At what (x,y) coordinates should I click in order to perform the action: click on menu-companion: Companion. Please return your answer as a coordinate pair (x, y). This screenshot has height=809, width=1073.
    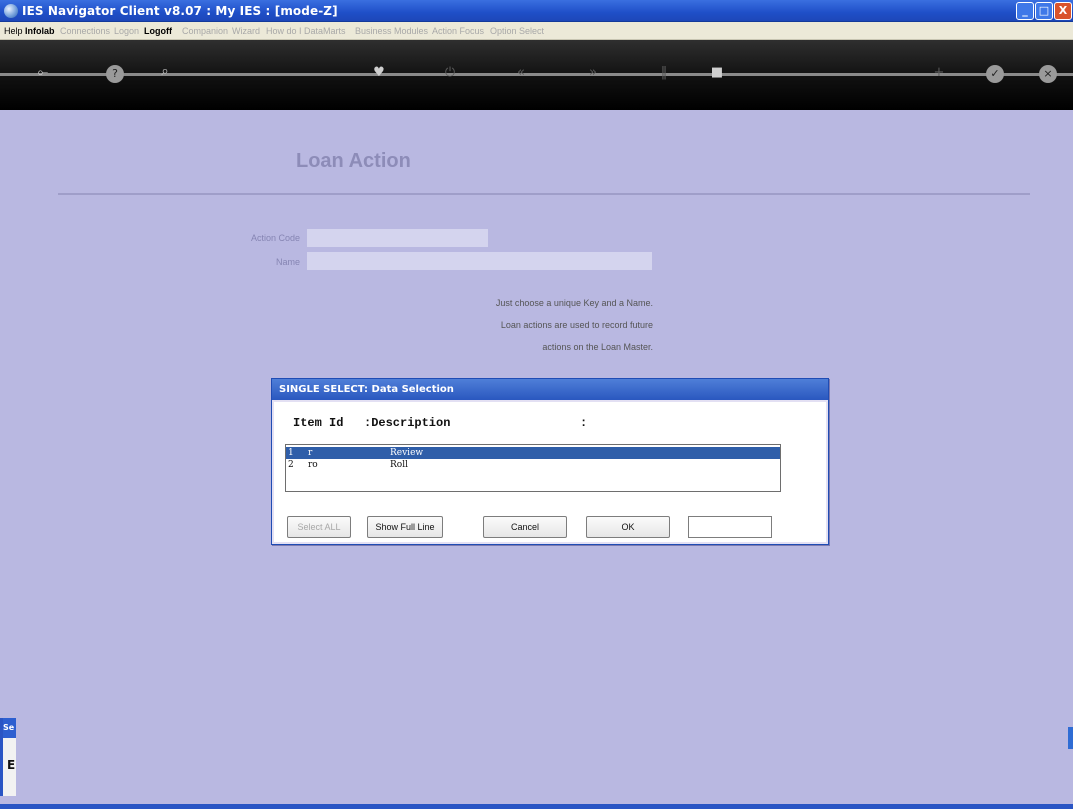
    Looking at the image, I should click on (205, 31).